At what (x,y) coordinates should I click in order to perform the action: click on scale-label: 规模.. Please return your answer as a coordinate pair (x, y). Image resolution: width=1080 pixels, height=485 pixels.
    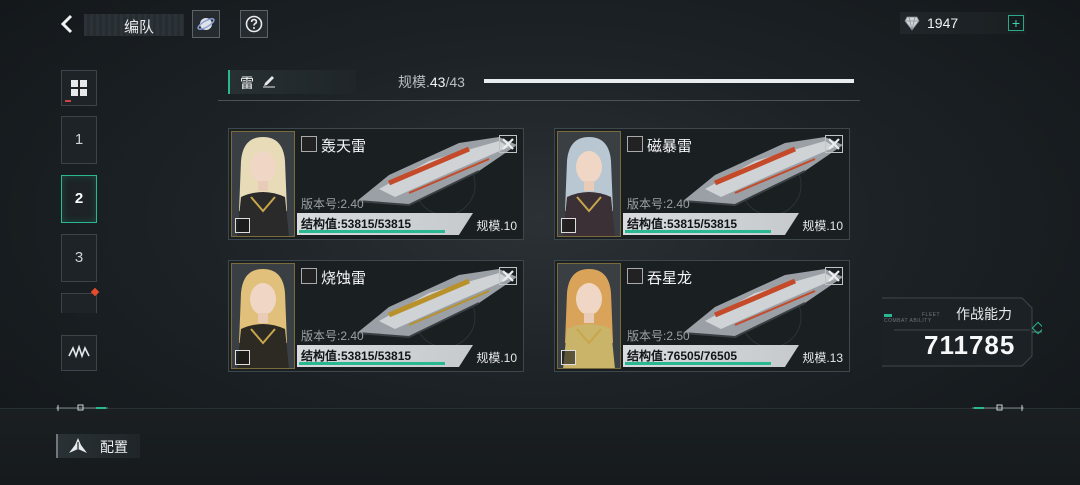
    Looking at the image, I should click on (414, 82).